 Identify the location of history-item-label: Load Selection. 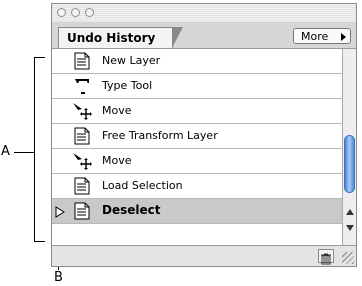
(142, 185).